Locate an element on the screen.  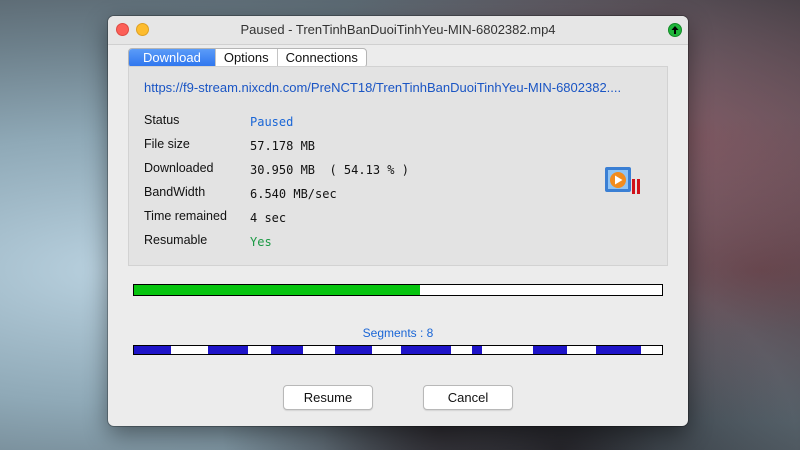
bandwidth-value: 6.540 MB/sec is located at coordinates (293, 194).